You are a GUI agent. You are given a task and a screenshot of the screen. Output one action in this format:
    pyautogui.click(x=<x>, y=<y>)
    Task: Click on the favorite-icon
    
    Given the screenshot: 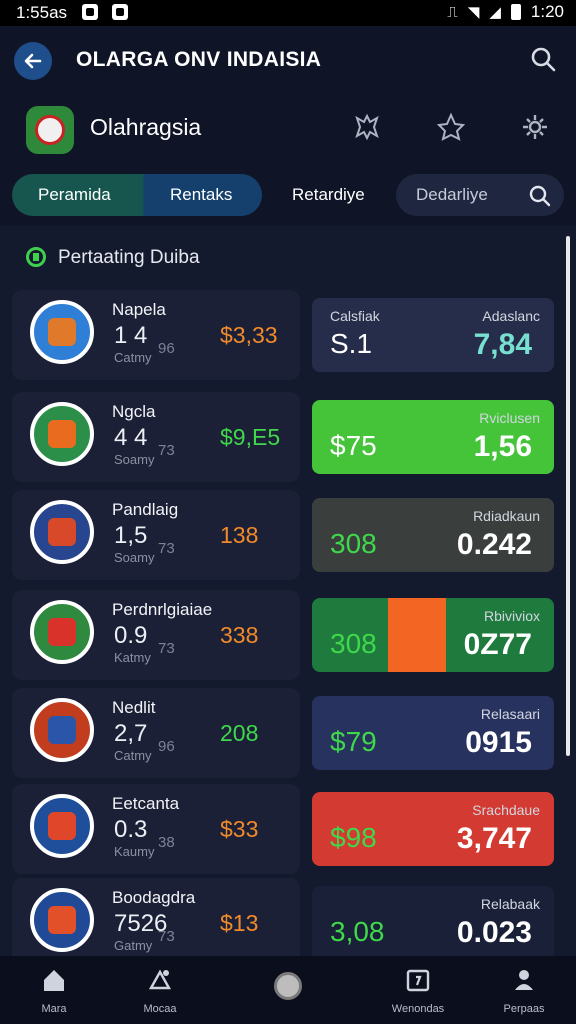 What is the action you would take?
    pyautogui.click(x=367, y=127)
    